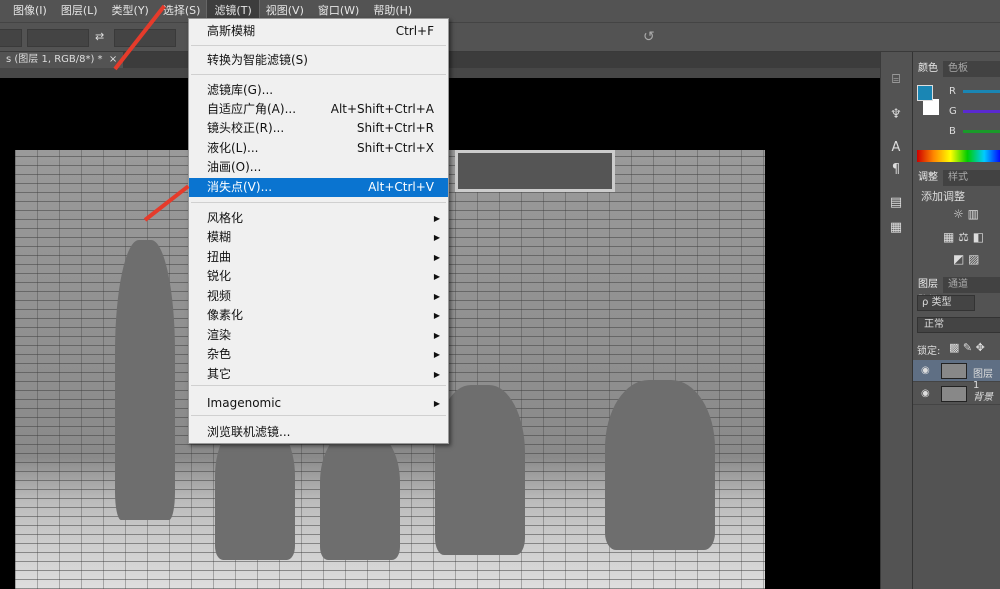  What do you see at coordinates (896, 148) in the screenshot?
I see `character-icon: A` at bounding box center [896, 148].